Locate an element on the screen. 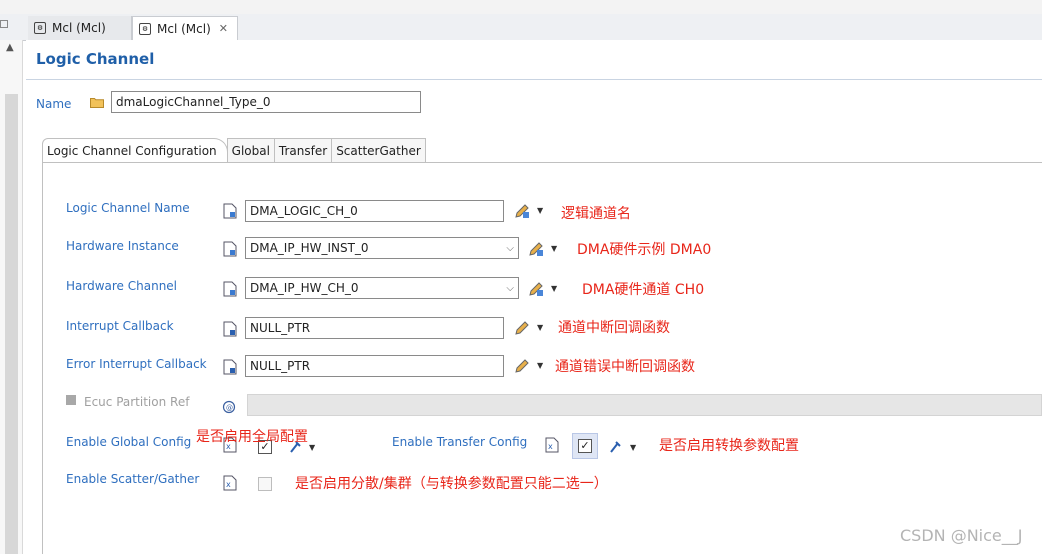  enable-transfer-config-checkbox-focus: ✓ is located at coordinates (585, 446).